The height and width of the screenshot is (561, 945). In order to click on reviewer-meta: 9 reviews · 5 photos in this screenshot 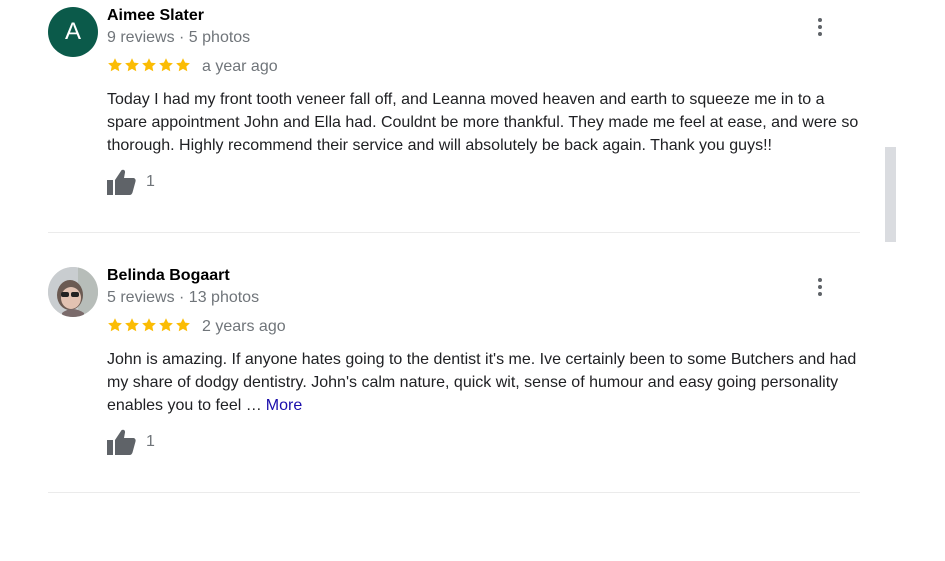, I will do `click(179, 37)`.